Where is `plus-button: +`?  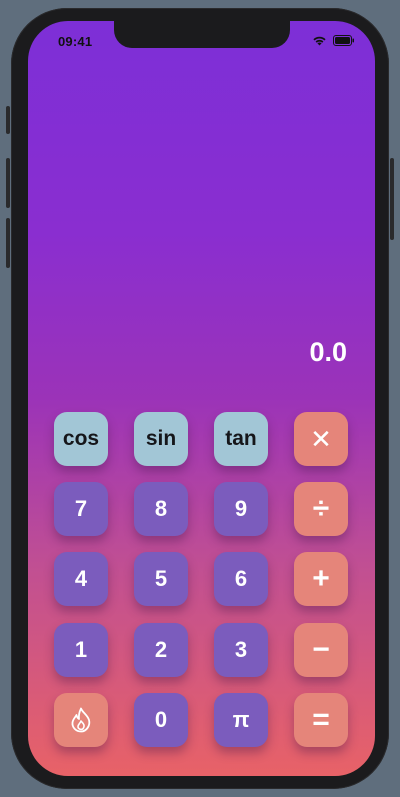 plus-button: + is located at coordinates (321, 579).